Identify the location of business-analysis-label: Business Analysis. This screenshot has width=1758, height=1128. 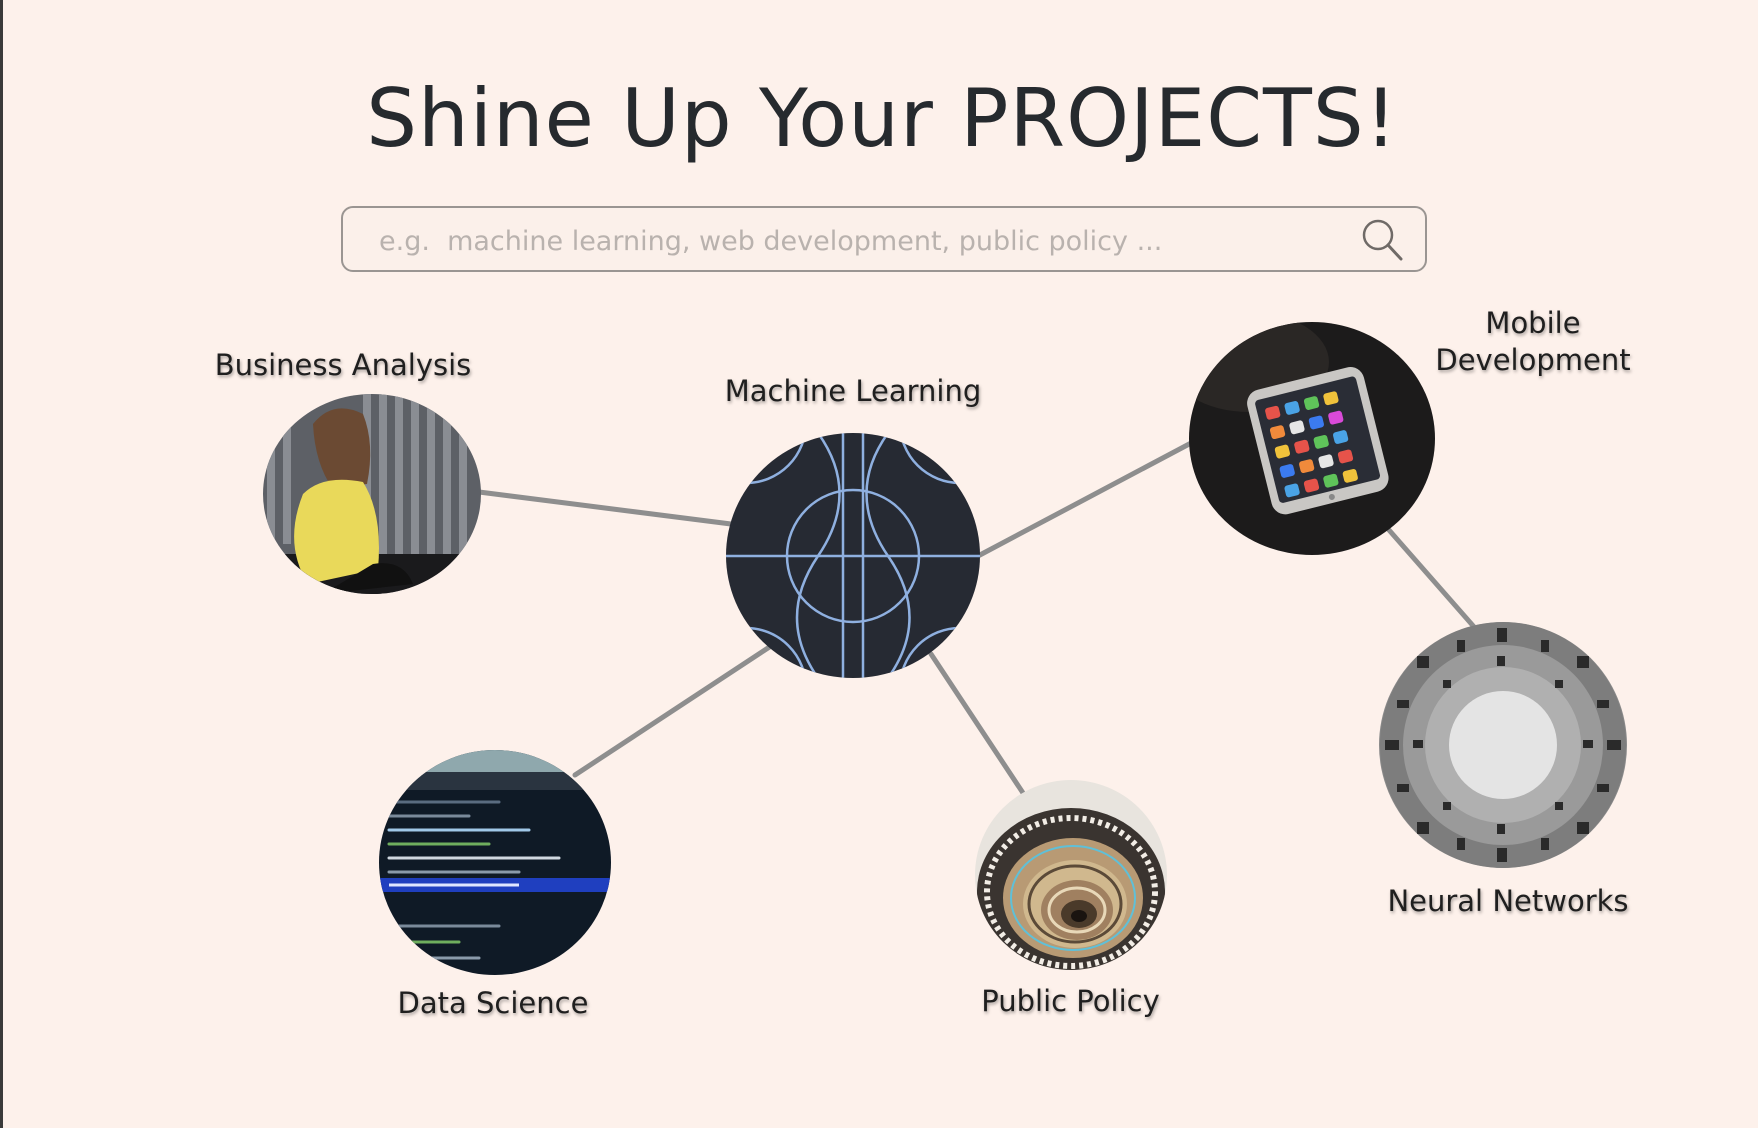
(343, 365).